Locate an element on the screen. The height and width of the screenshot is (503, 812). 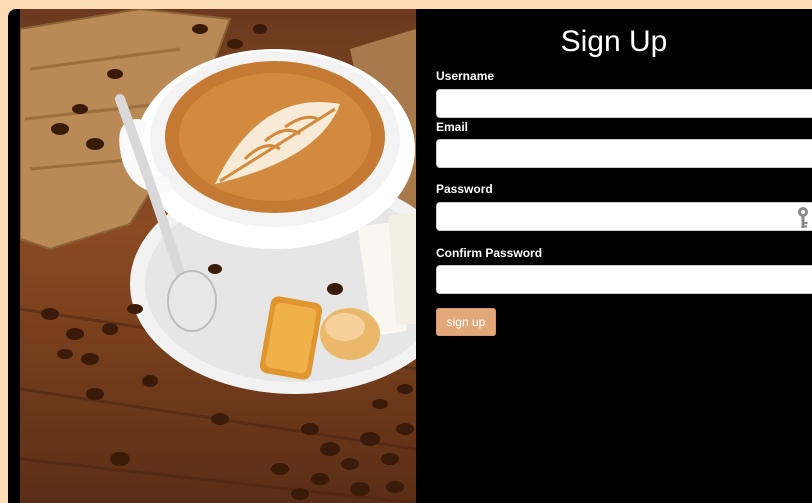
confirm-password-input is located at coordinates (624, 279).